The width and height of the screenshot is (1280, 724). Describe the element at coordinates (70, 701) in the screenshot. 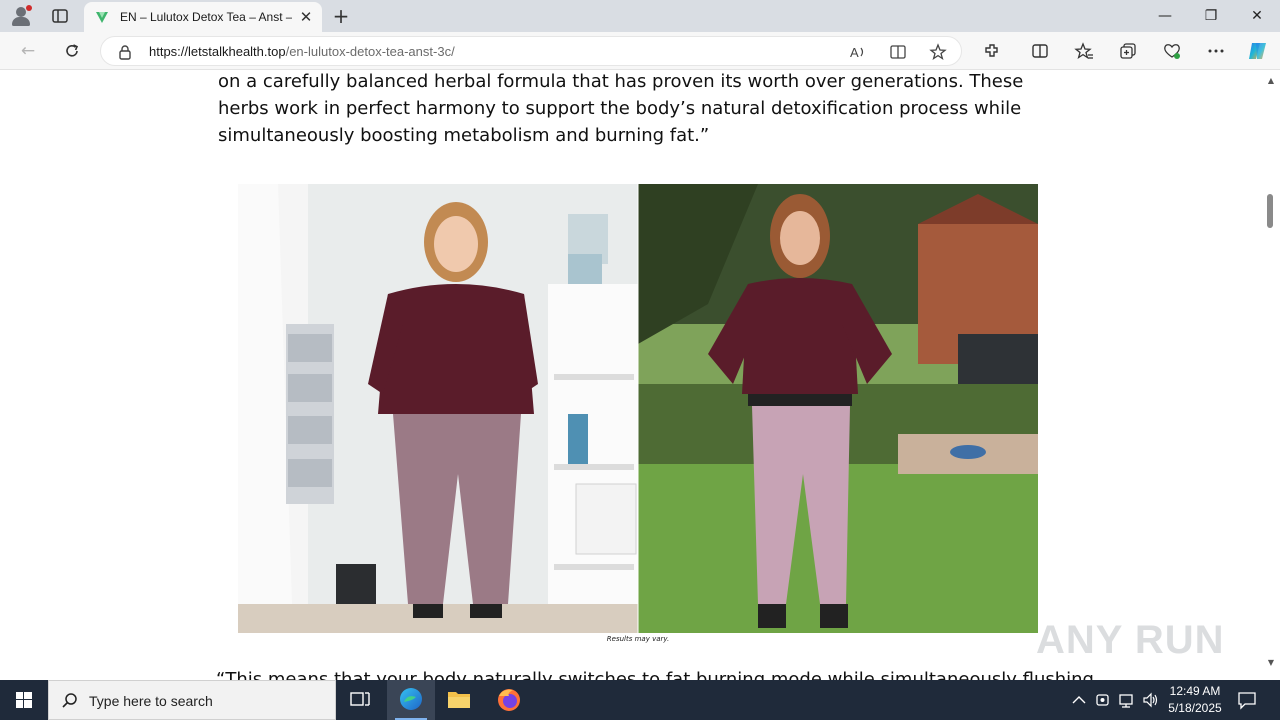

I see `search-icon` at that location.